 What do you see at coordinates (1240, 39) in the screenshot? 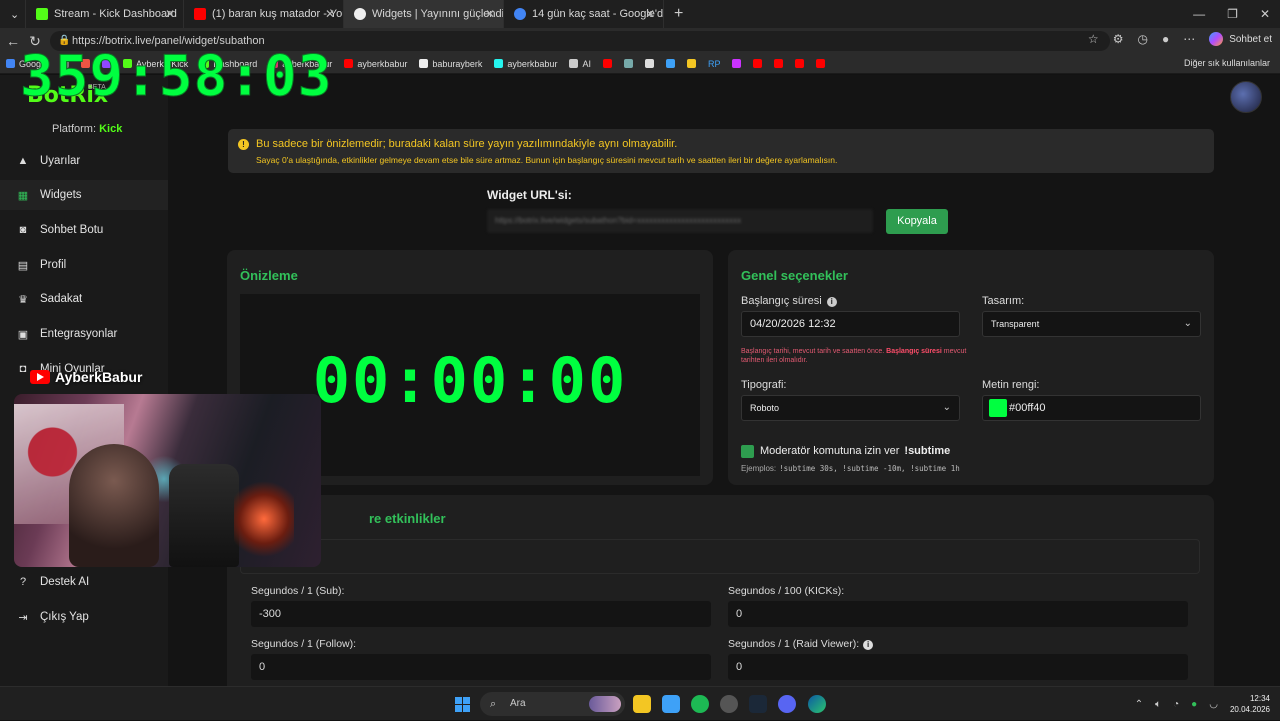
I see `copilot-button: Sohbet et` at bounding box center [1240, 39].